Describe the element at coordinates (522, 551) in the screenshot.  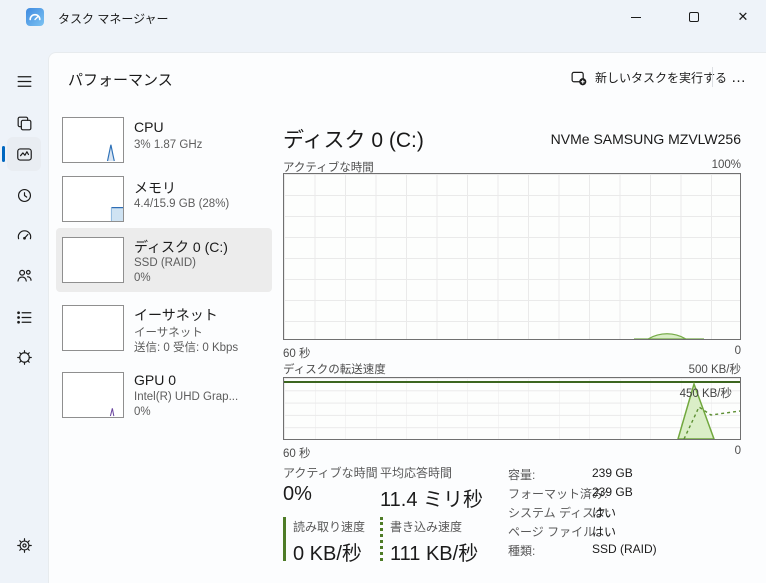
I see `type-label: 種類:` at that location.